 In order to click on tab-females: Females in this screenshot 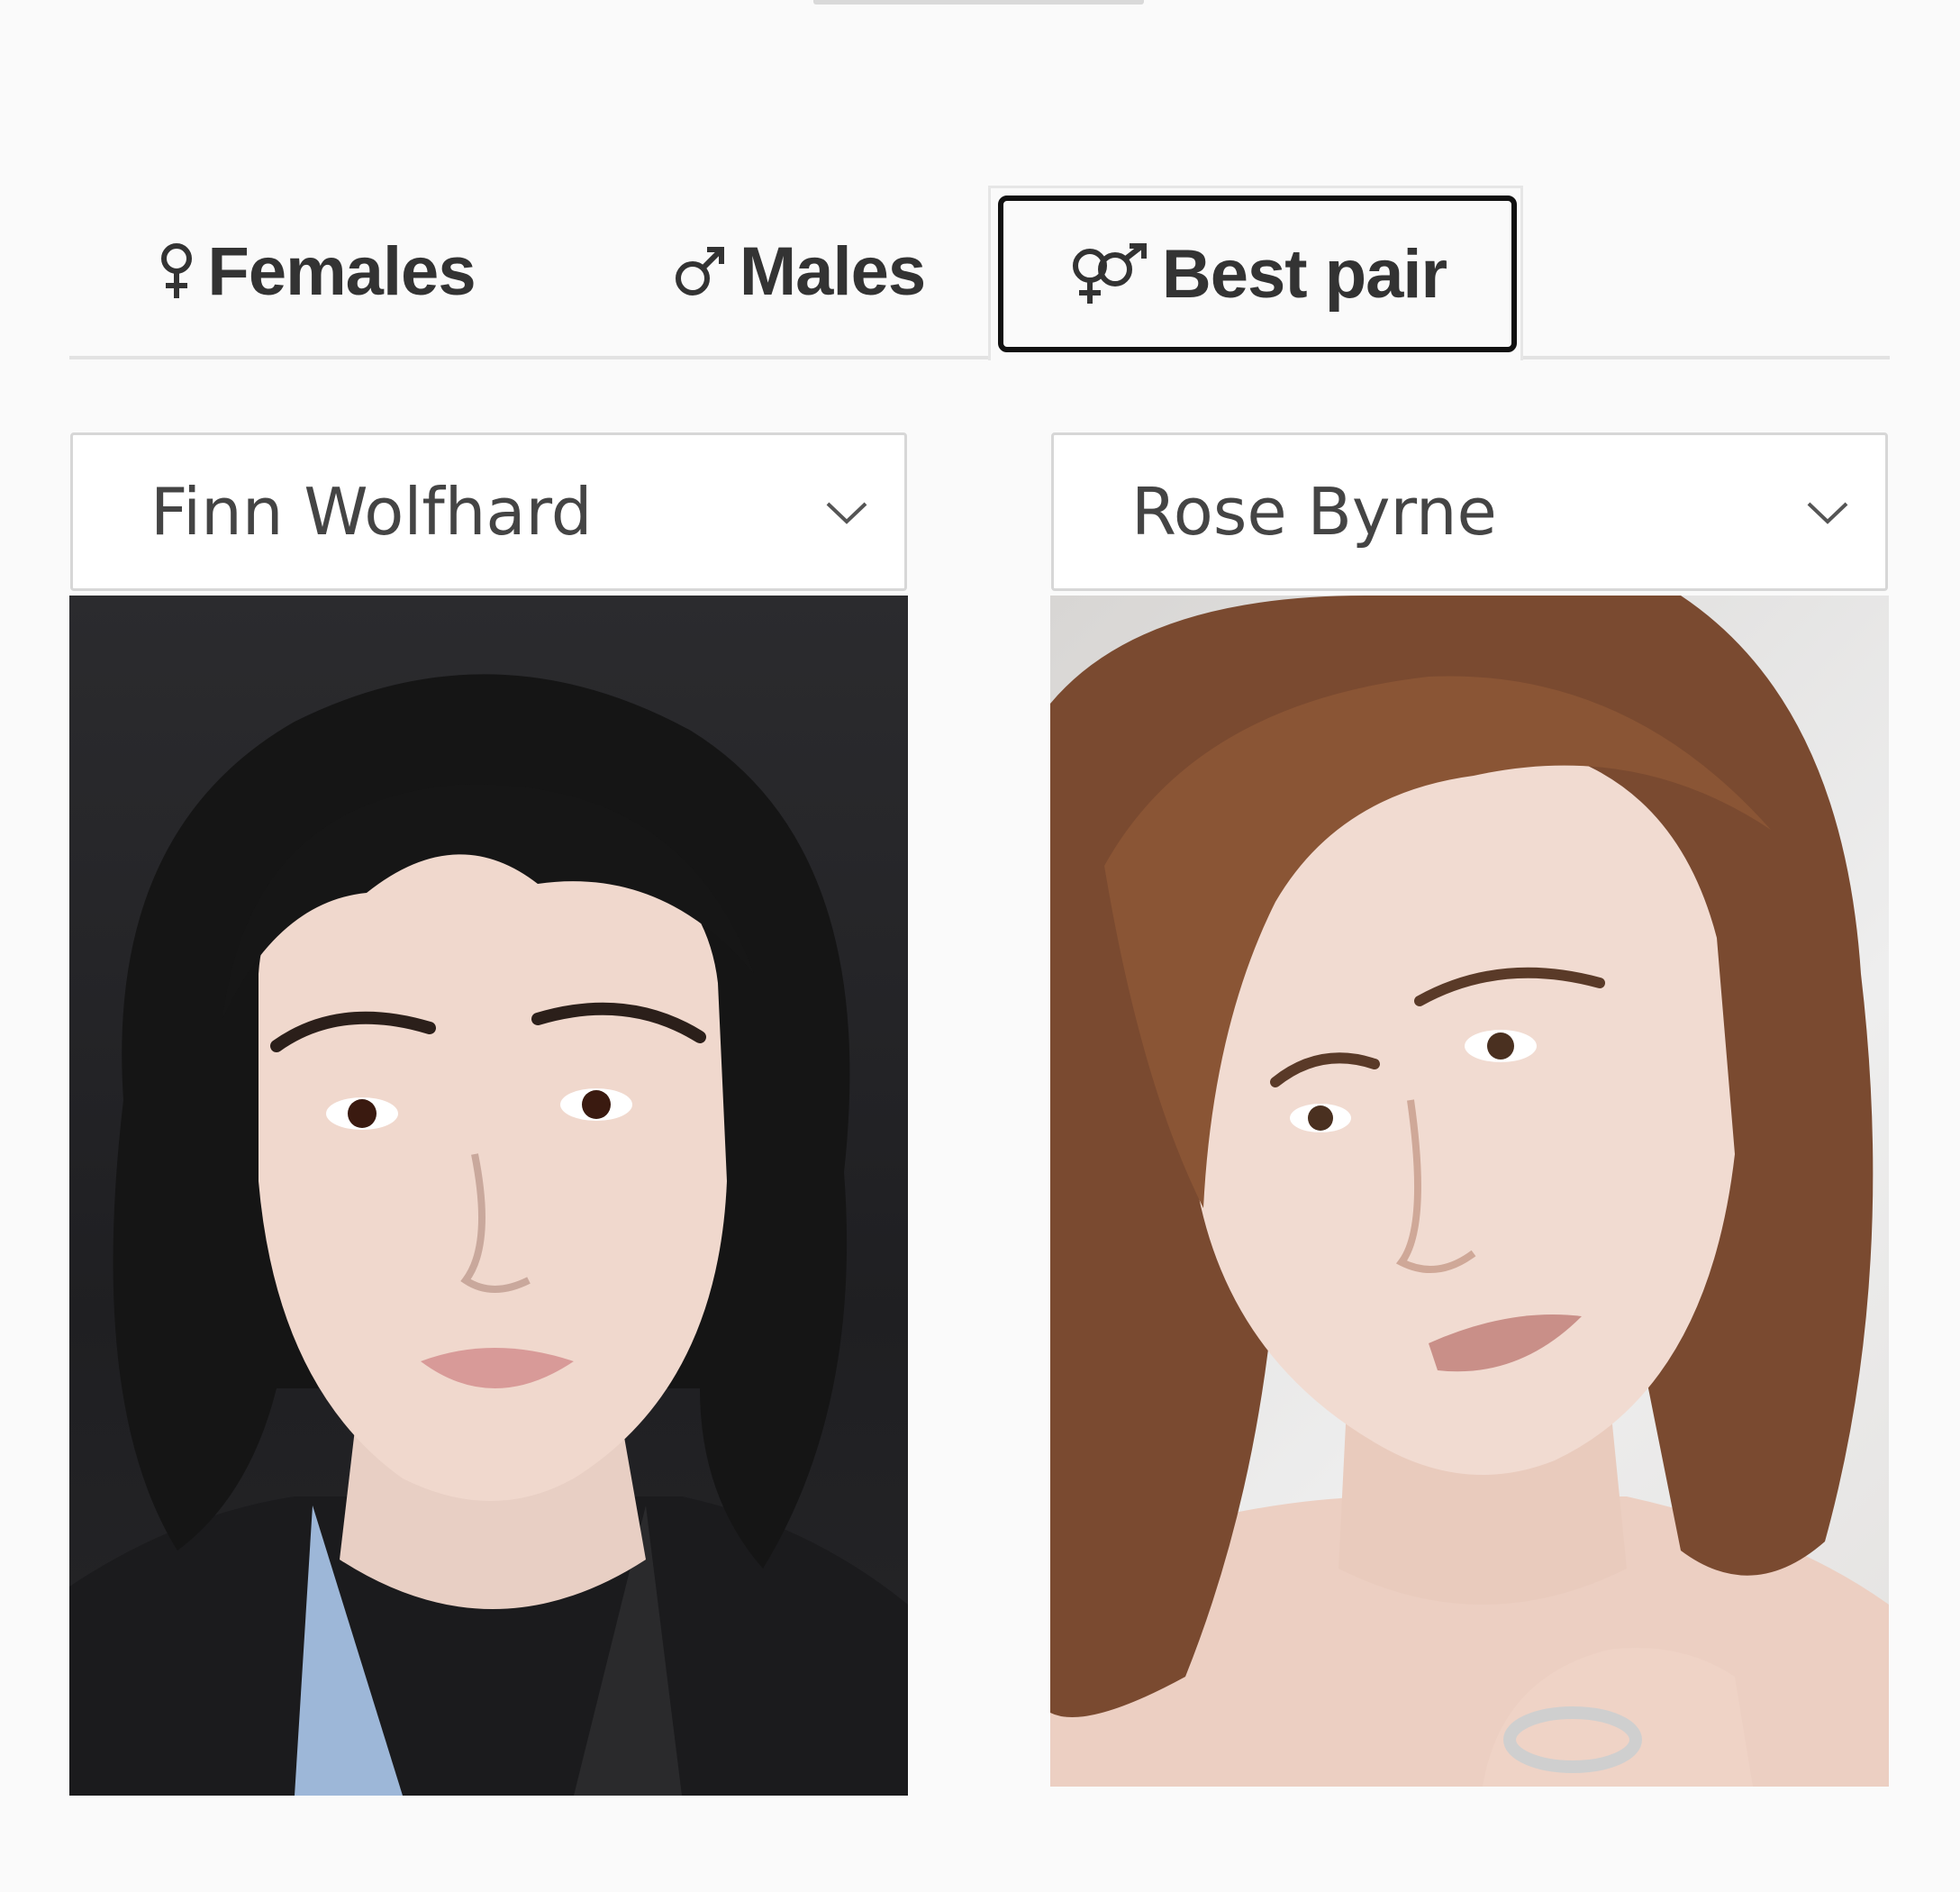, I will do `click(317, 271)`.